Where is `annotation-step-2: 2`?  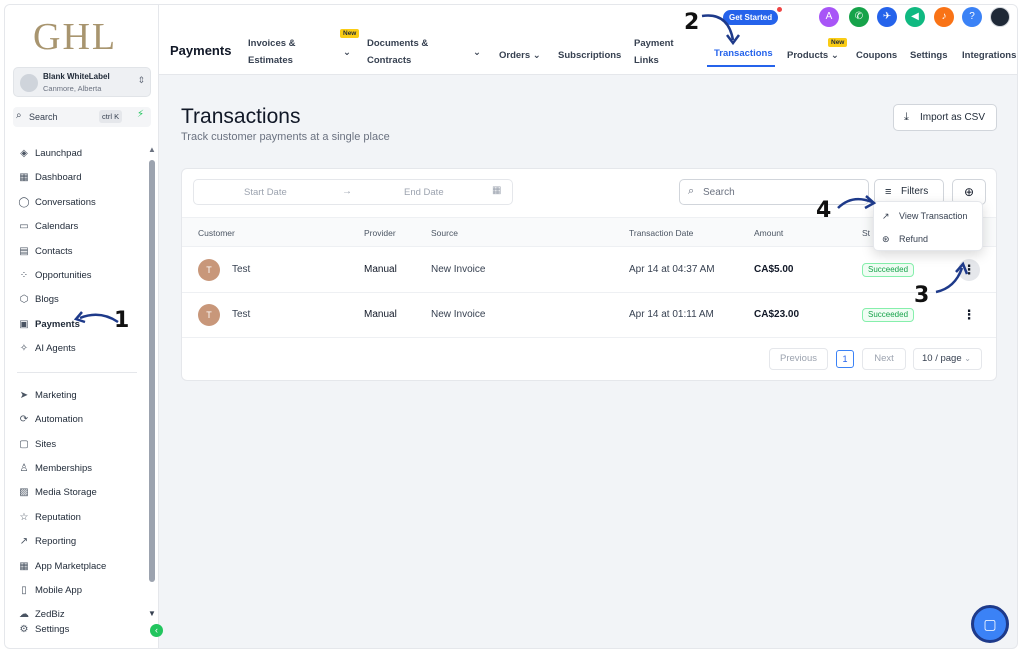 annotation-step-2: 2 is located at coordinates (694, 22).